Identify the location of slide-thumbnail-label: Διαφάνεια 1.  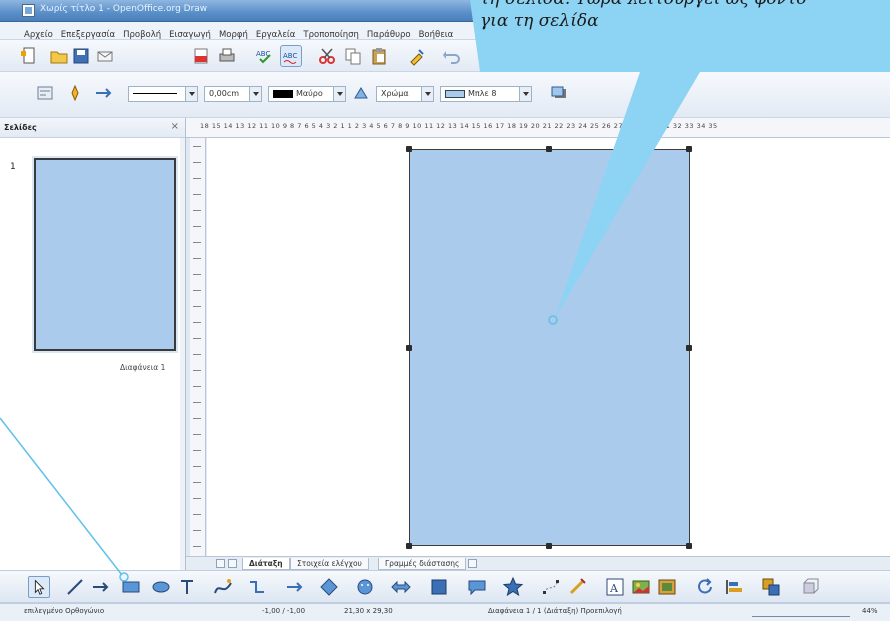
(143, 367).